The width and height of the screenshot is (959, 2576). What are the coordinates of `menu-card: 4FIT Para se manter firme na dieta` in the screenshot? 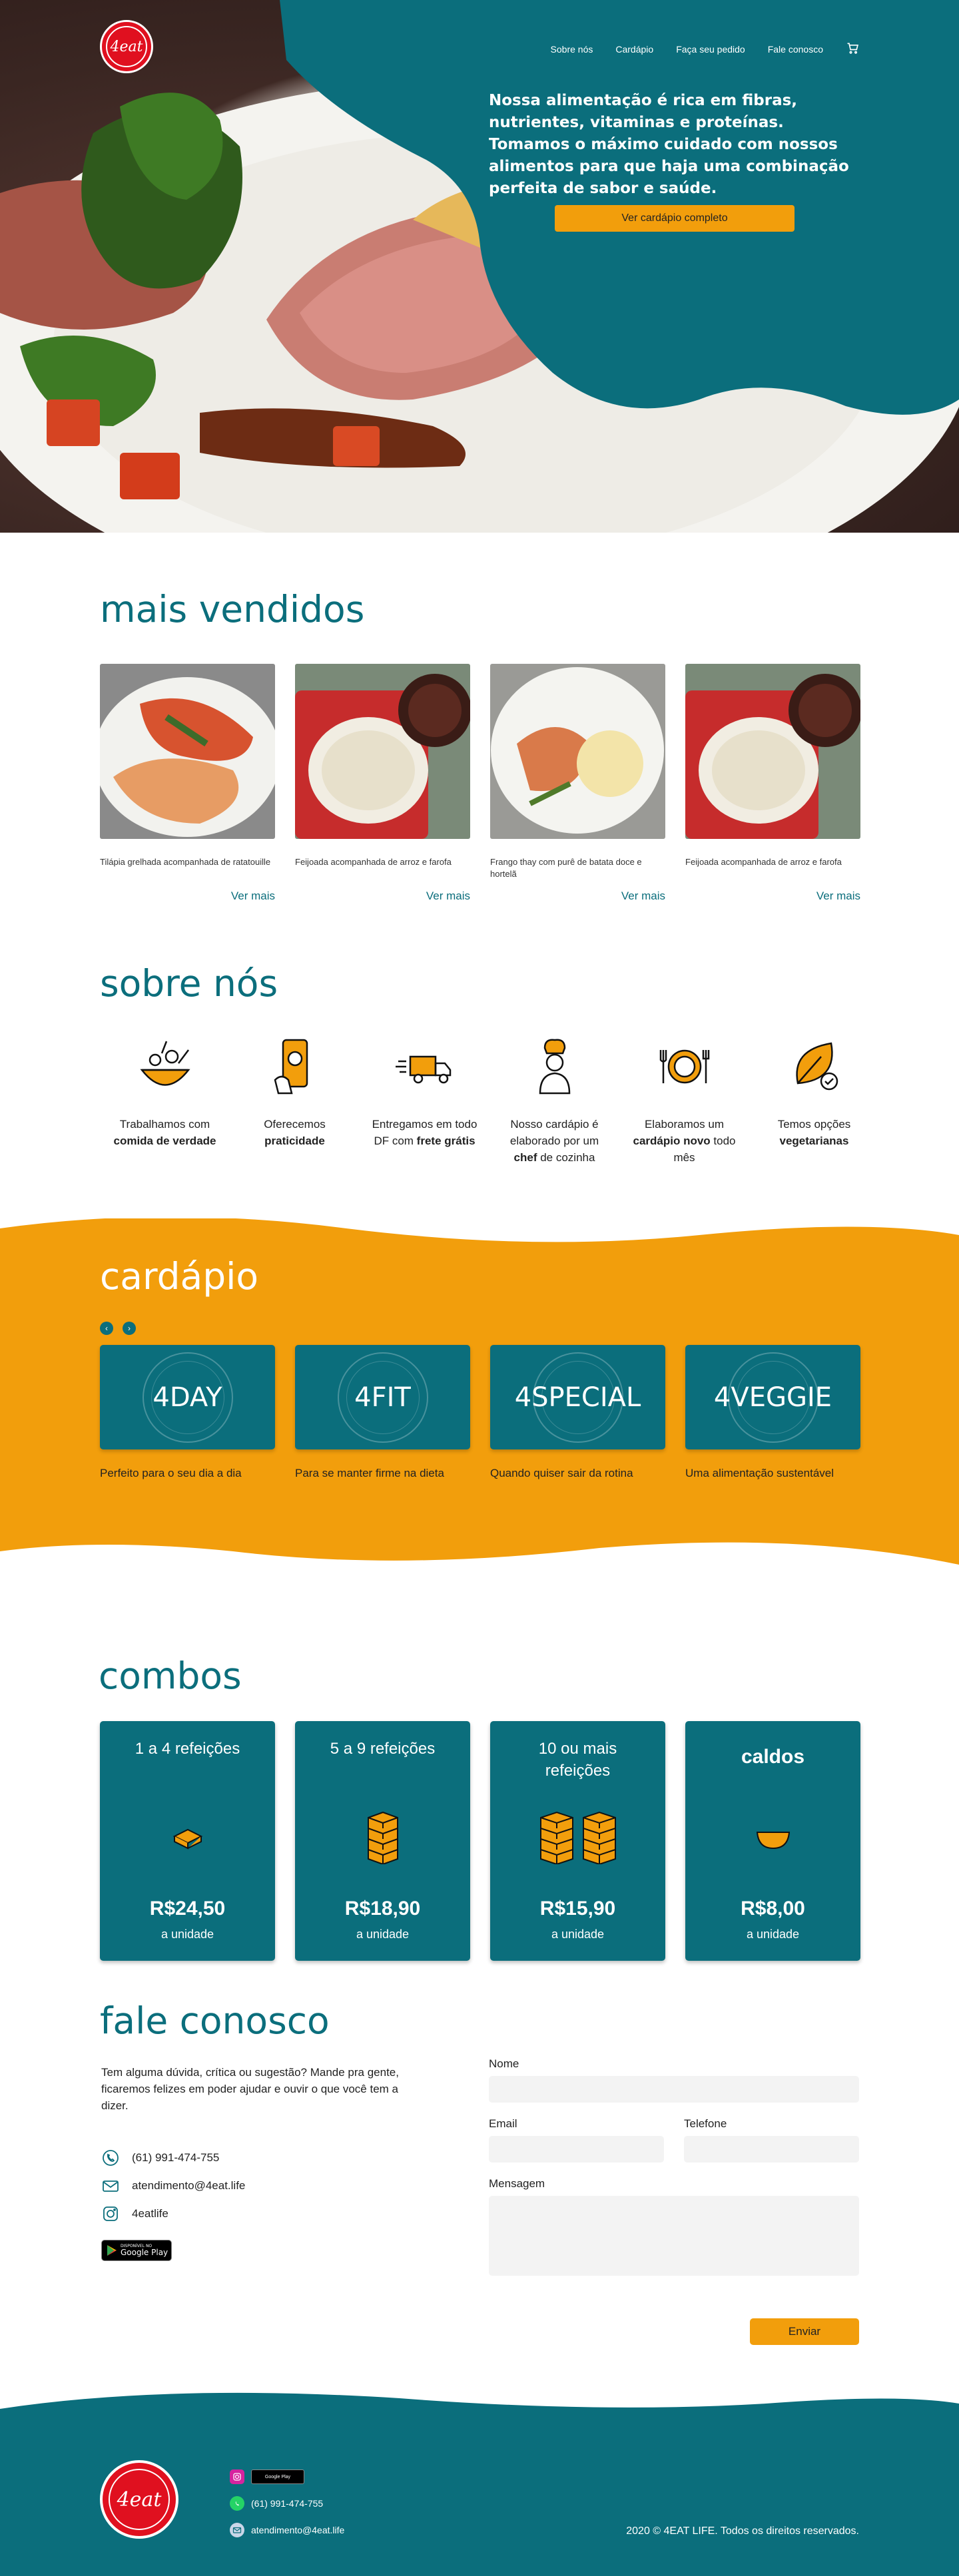 It's located at (382, 1413).